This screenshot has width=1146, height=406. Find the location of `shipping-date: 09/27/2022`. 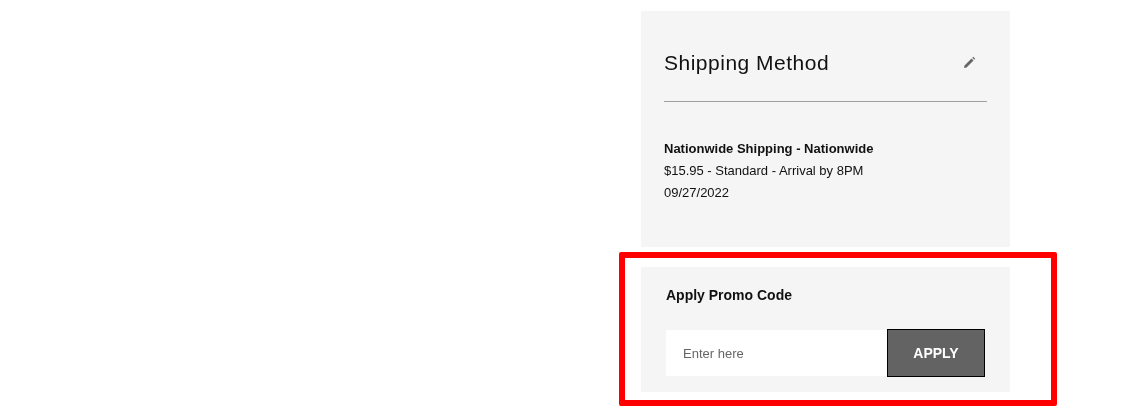

shipping-date: 09/27/2022 is located at coordinates (697, 192).